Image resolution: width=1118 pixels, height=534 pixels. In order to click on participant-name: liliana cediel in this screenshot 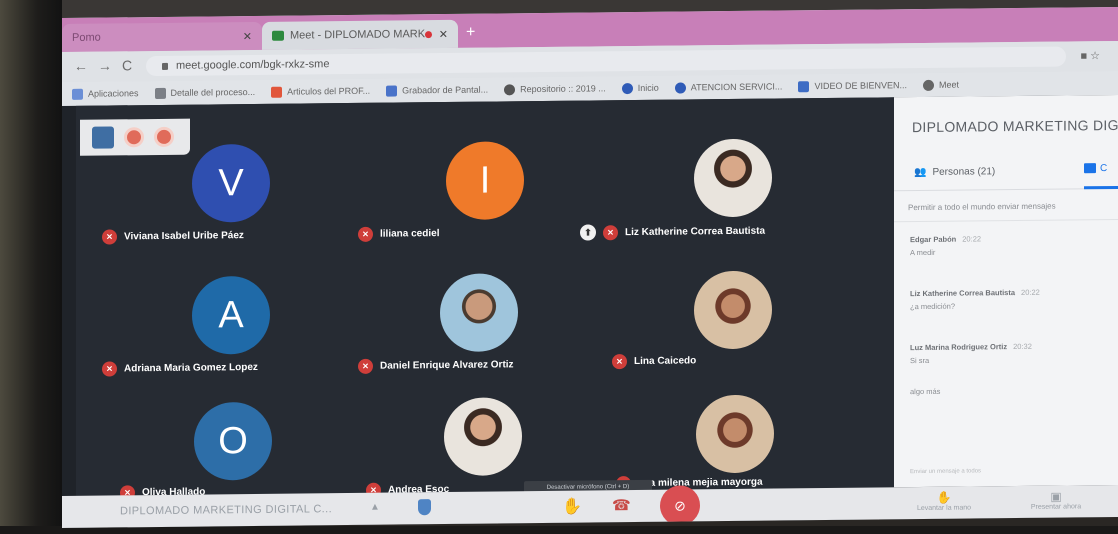, I will do `click(410, 234)`.